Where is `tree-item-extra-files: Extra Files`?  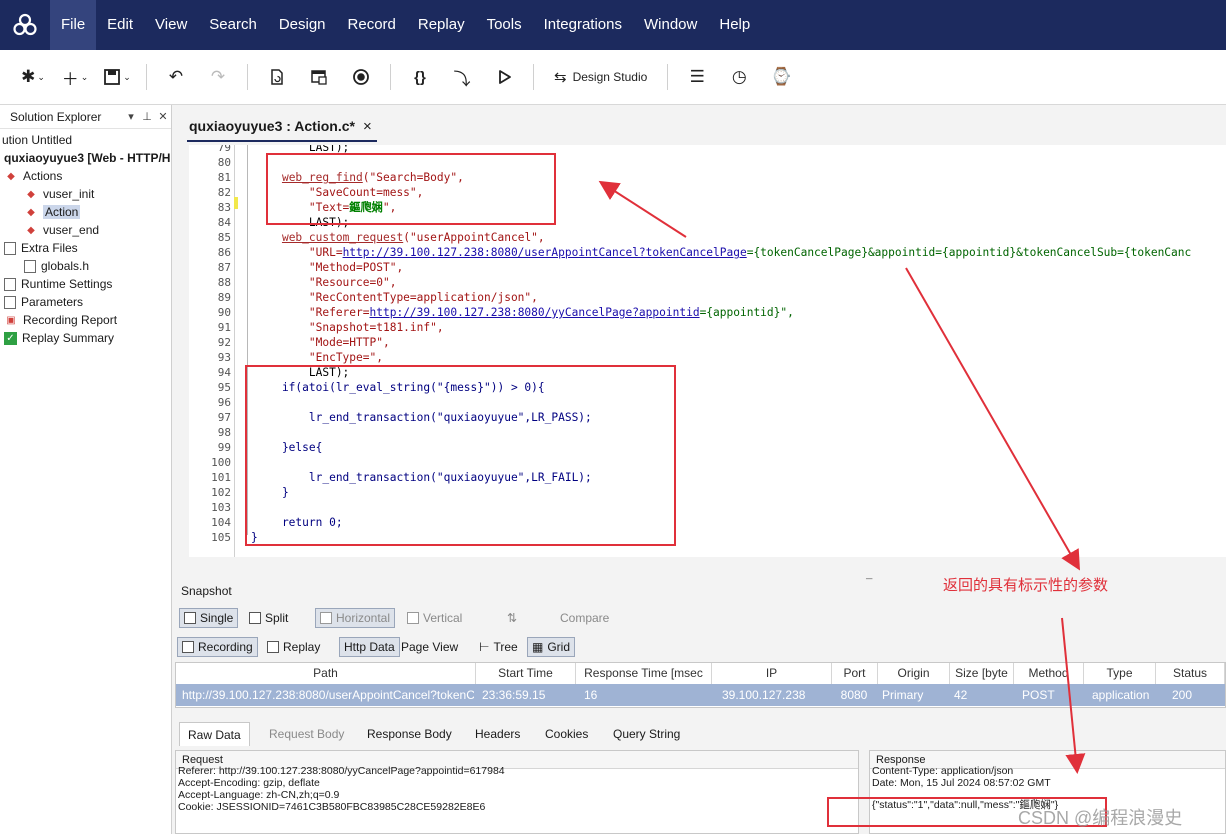 tree-item-extra-files: Extra Files is located at coordinates (85, 248).